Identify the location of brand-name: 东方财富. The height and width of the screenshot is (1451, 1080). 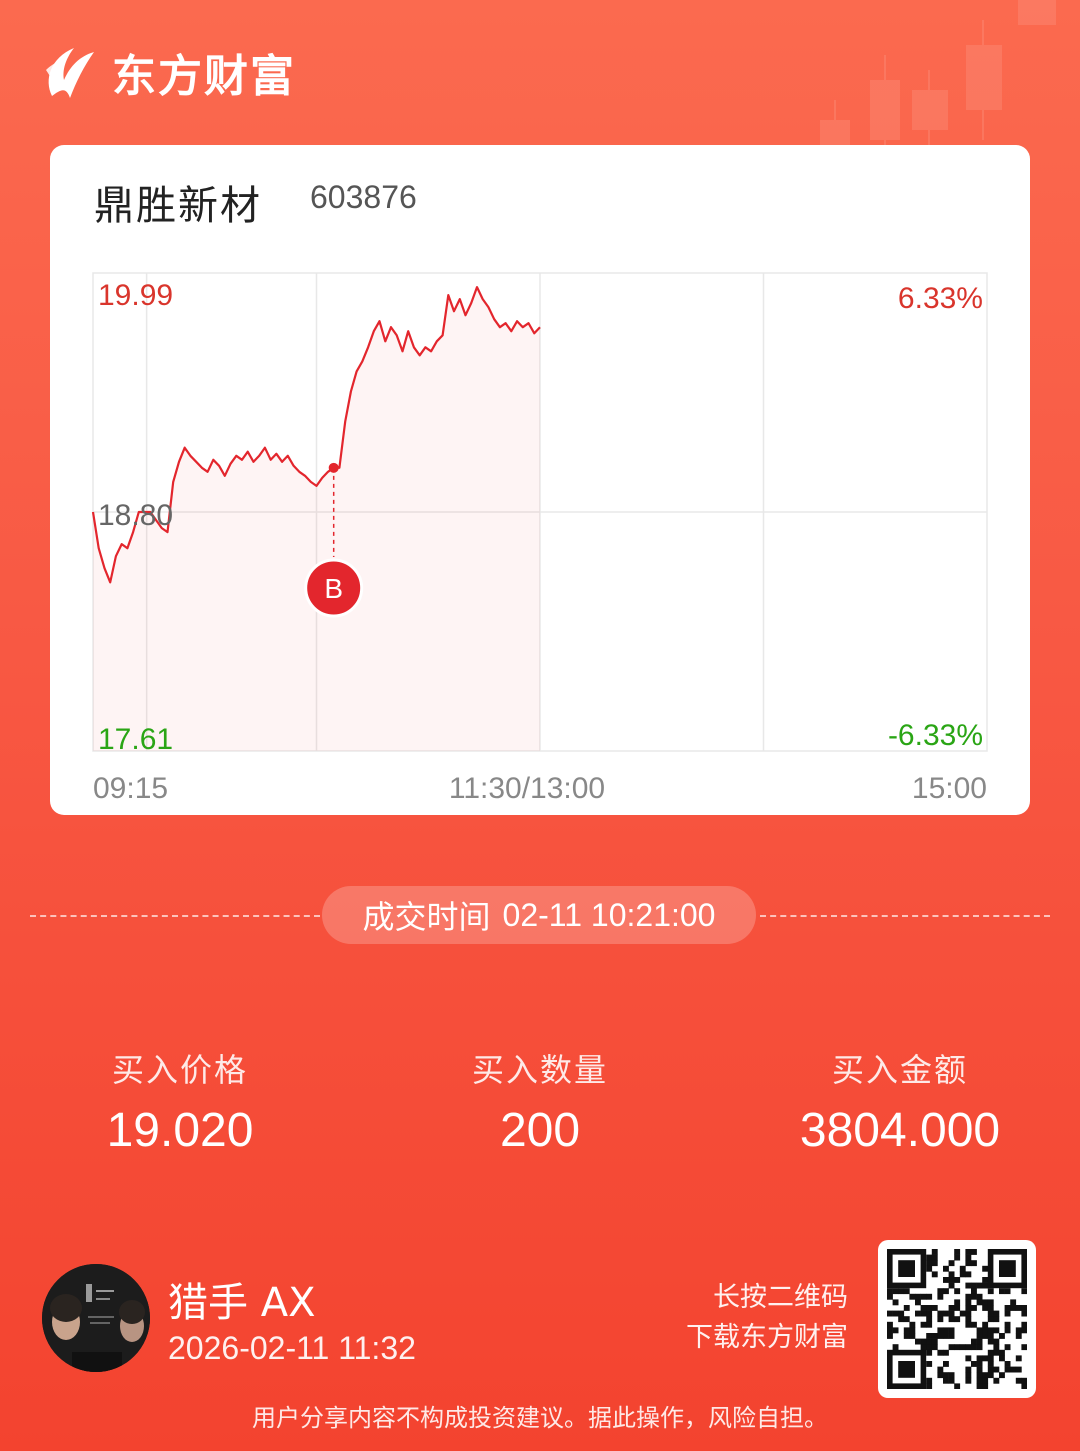
(204, 76).